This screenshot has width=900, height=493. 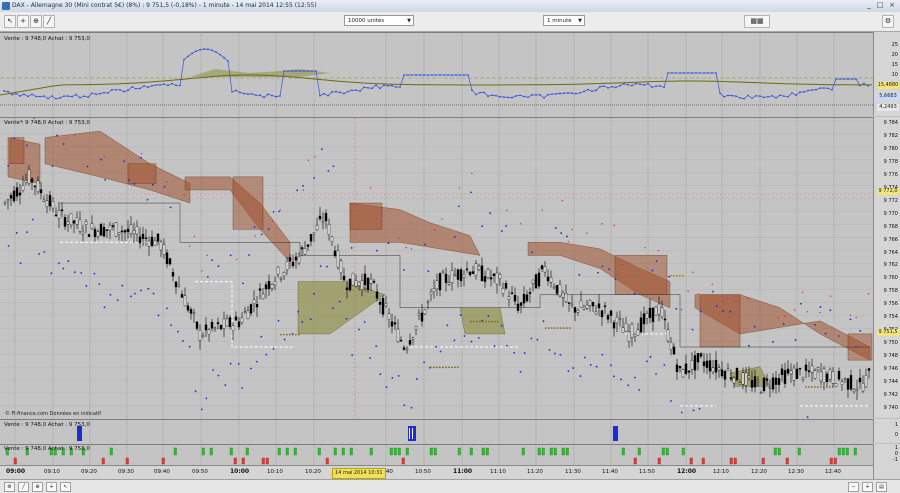 I want to click on minimize-button: _, so click(x=869, y=5).